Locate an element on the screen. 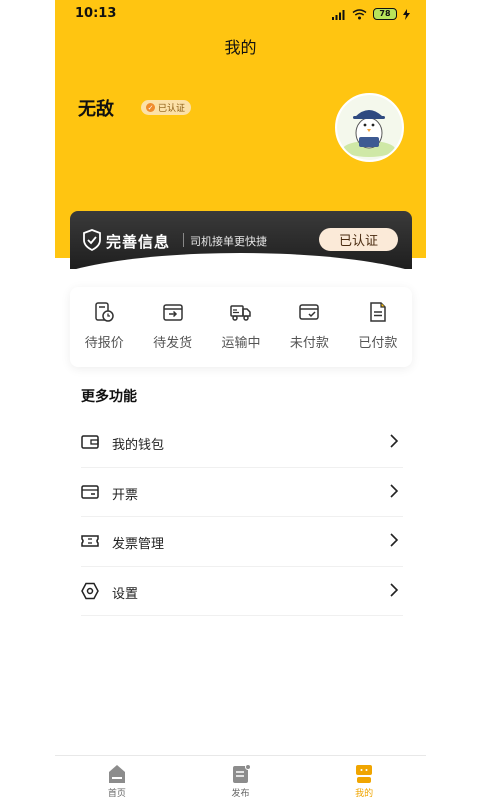 Image resolution: width=480 pixels, height=800 pixels. tab-home: 首页 is located at coordinates (117, 778).